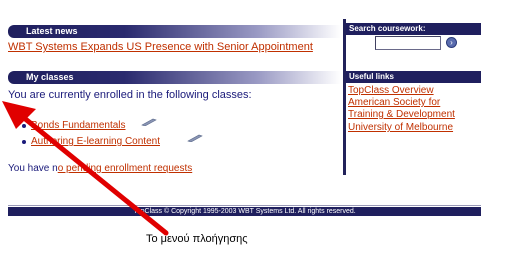  Describe the element at coordinates (400, 128) in the screenshot. I see `useful-link-university-melbourne: University of Melbourne` at that location.